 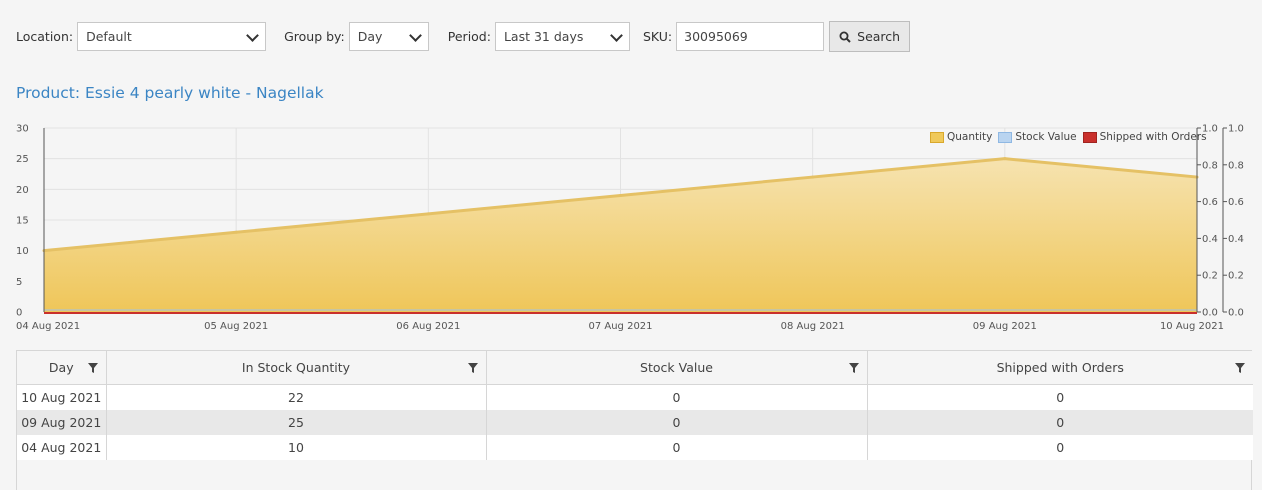 I want to click on column-header-shipped-with-orders: Shipped with Orders, so click(x=1060, y=368).